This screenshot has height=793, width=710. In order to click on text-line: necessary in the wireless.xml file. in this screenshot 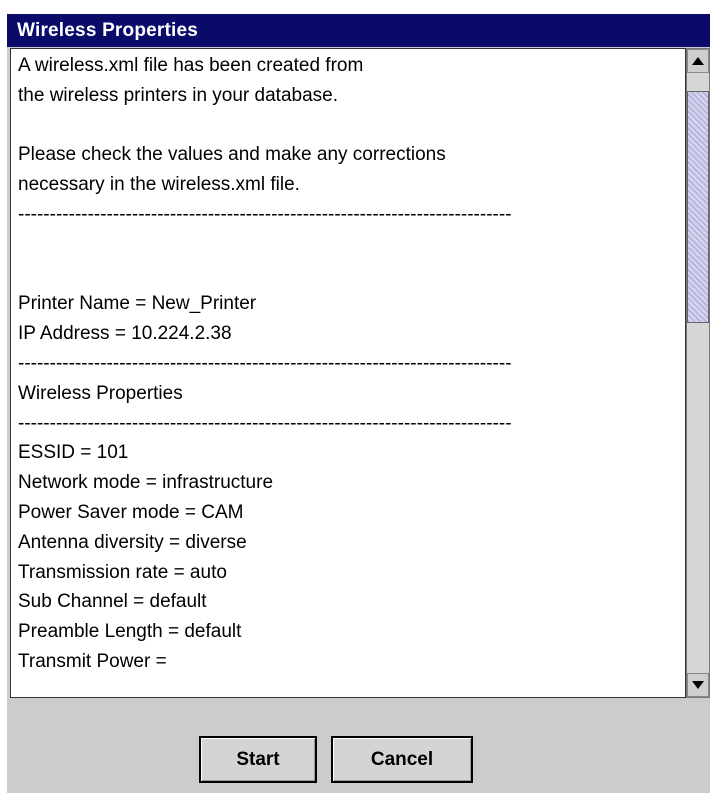, I will do `click(159, 185)`.